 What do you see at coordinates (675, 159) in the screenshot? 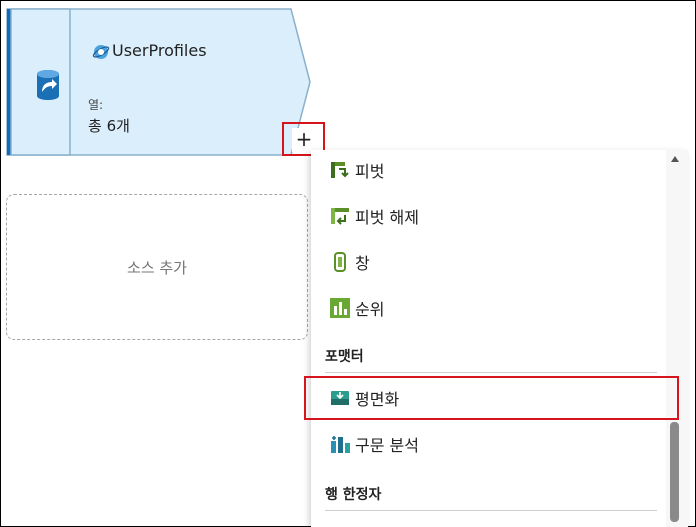
I see `scroll-up-arrow-icon` at bounding box center [675, 159].